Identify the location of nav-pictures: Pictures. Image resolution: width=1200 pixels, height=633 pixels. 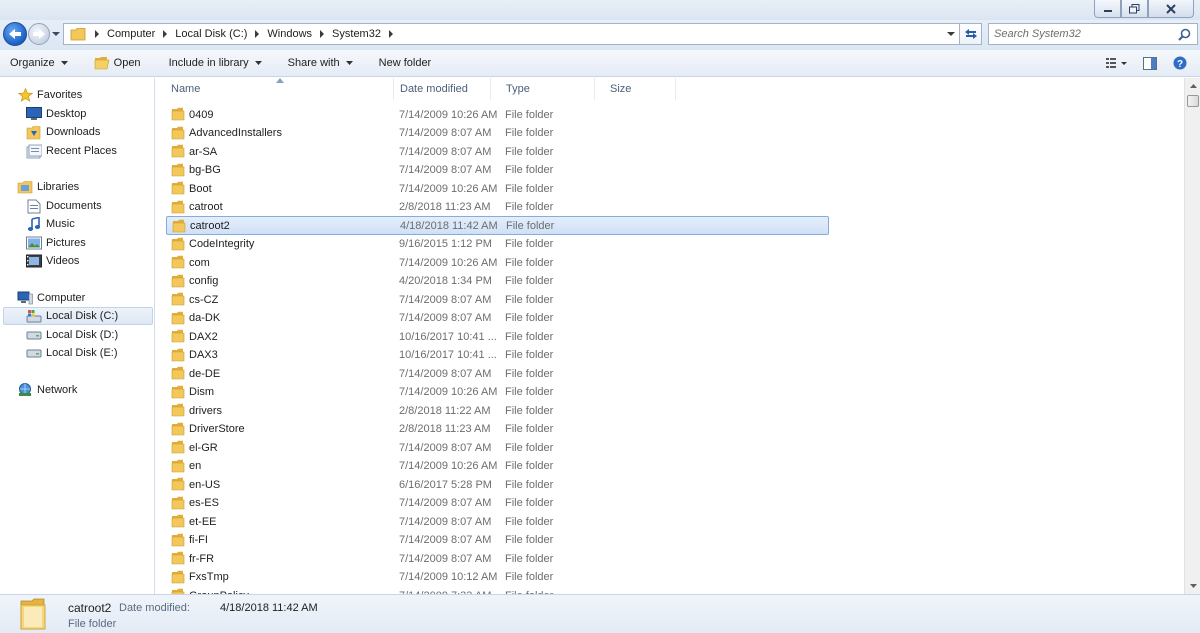
(56, 243).